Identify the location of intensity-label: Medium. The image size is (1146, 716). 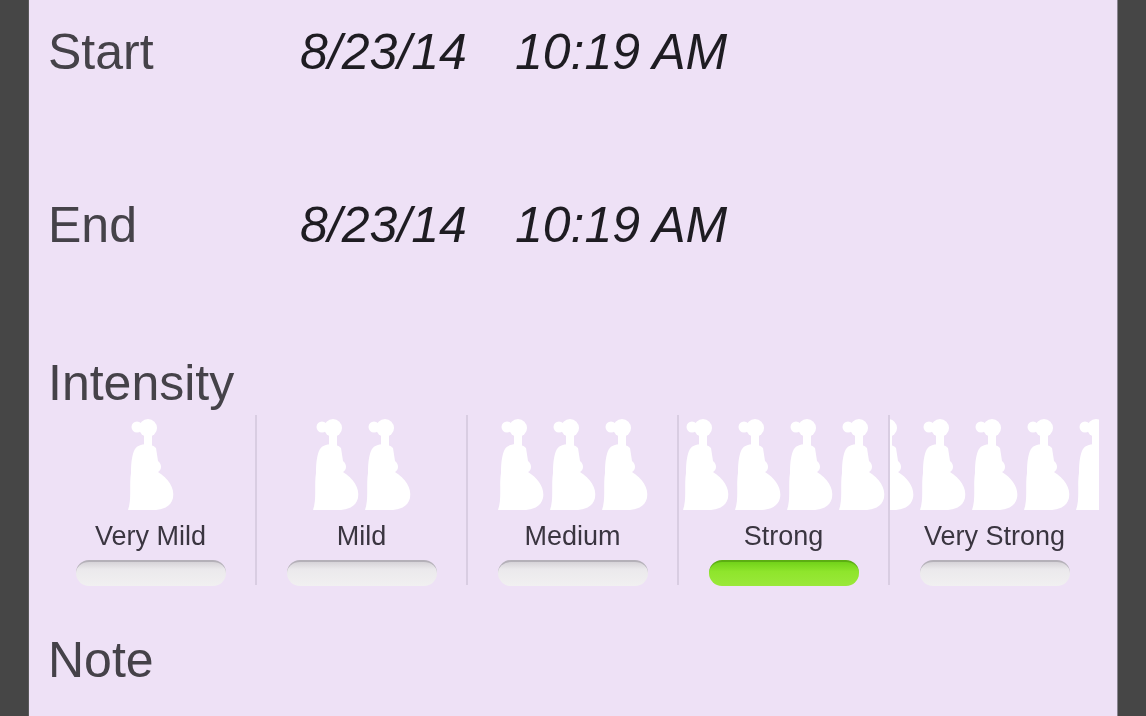
(572, 536).